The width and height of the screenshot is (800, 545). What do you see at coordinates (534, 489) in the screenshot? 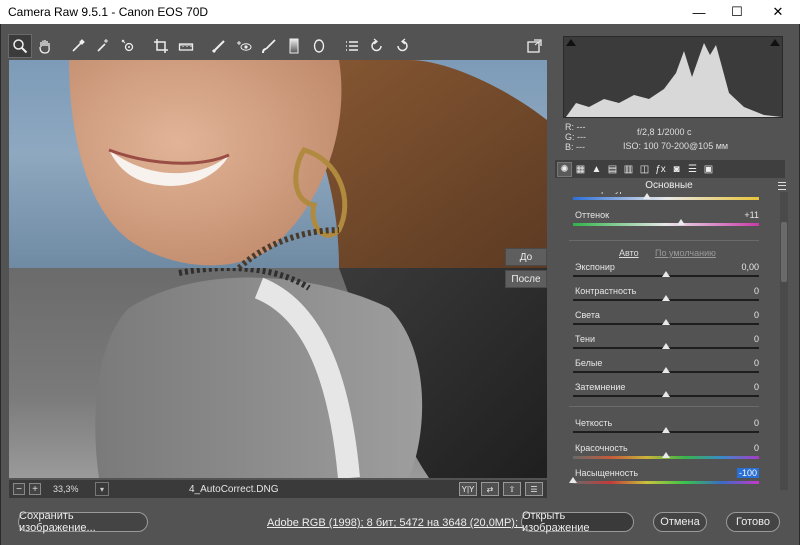
I see `toggle-settings-icon: ☰` at bounding box center [534, 489].